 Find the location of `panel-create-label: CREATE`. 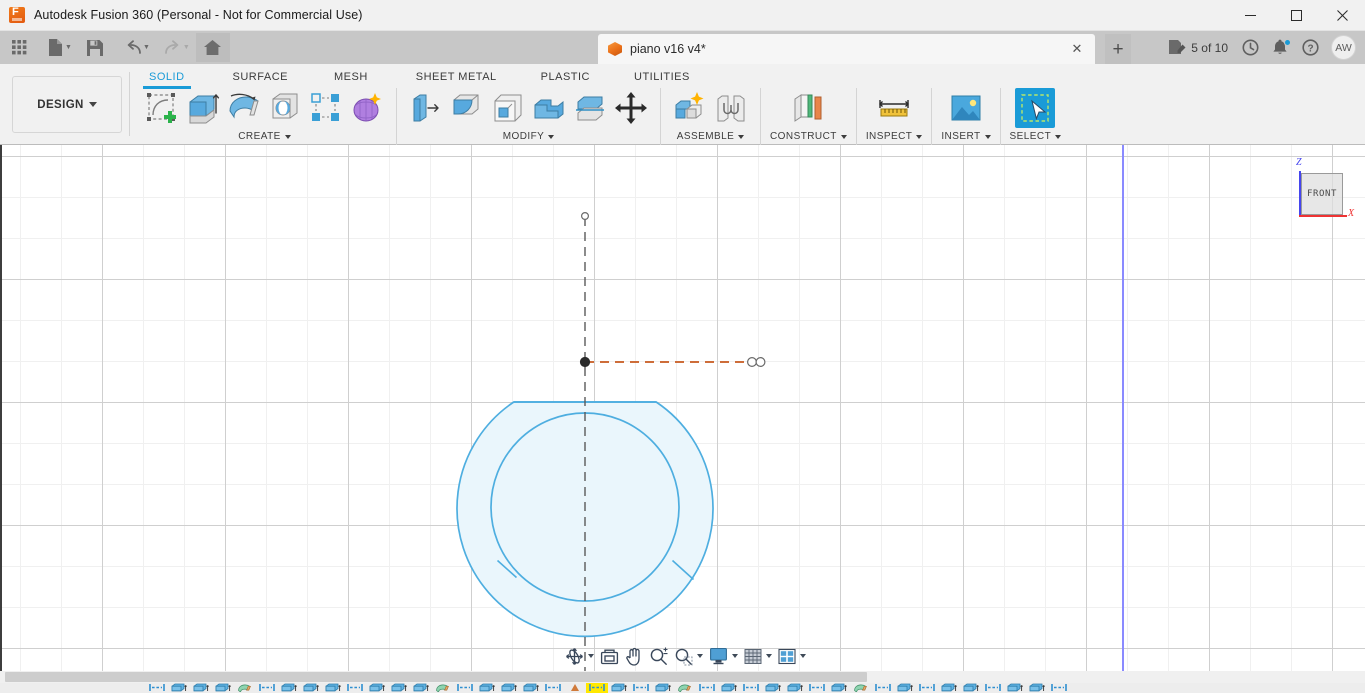

panel-create-label: CREATE is located at coordinates (264, 136).